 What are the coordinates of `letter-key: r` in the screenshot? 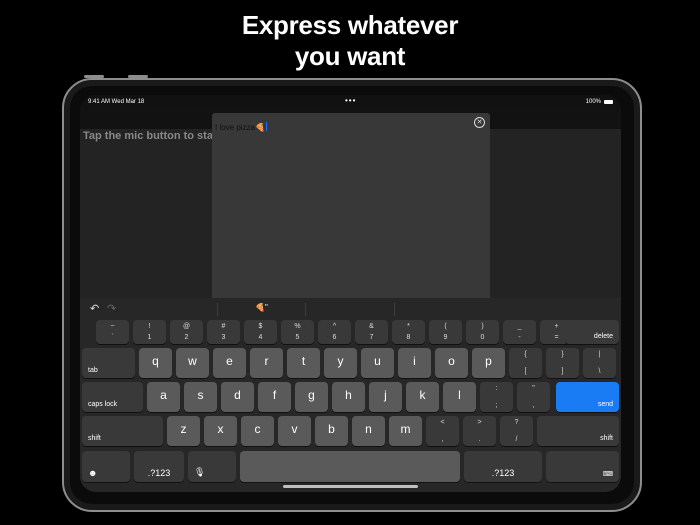 It's located at (266, 363).